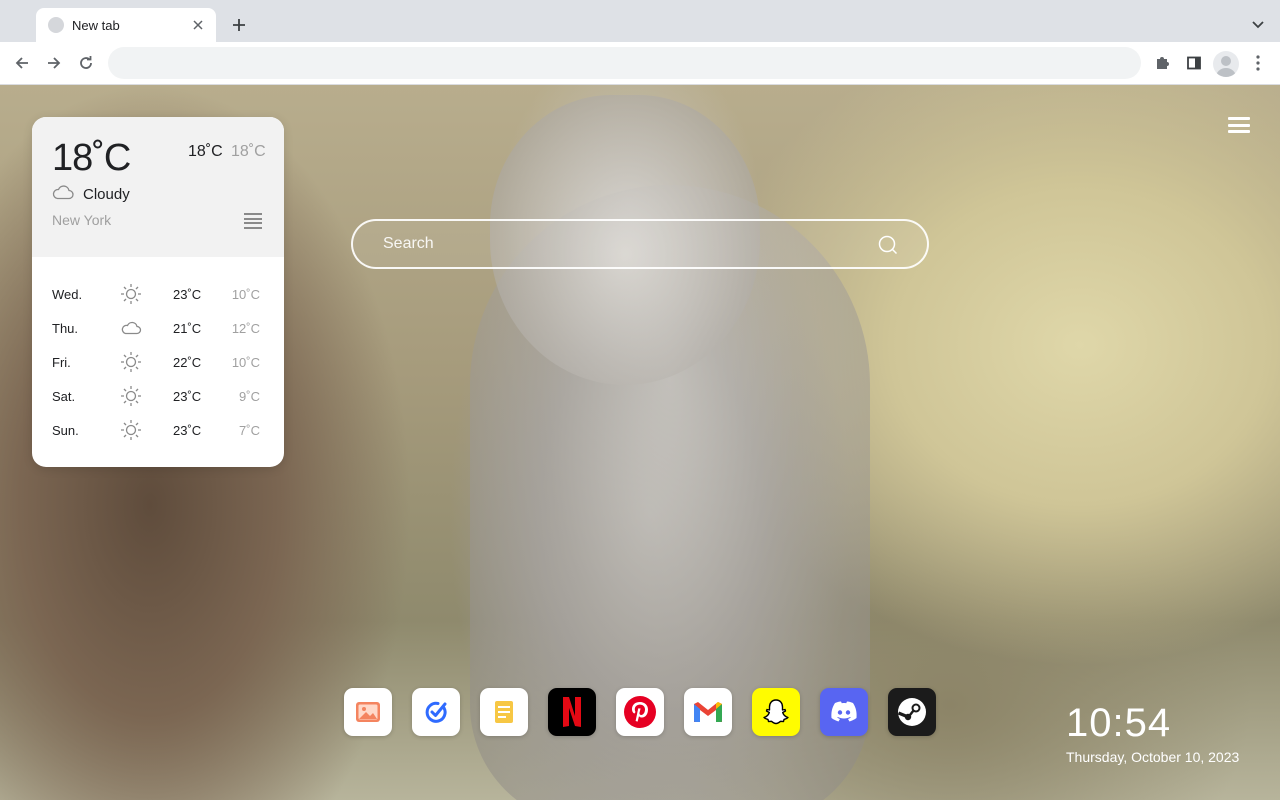 The height and width of the screenshot is (800, 1280). I want to click on more-vert-icon, so click(1258, 63).